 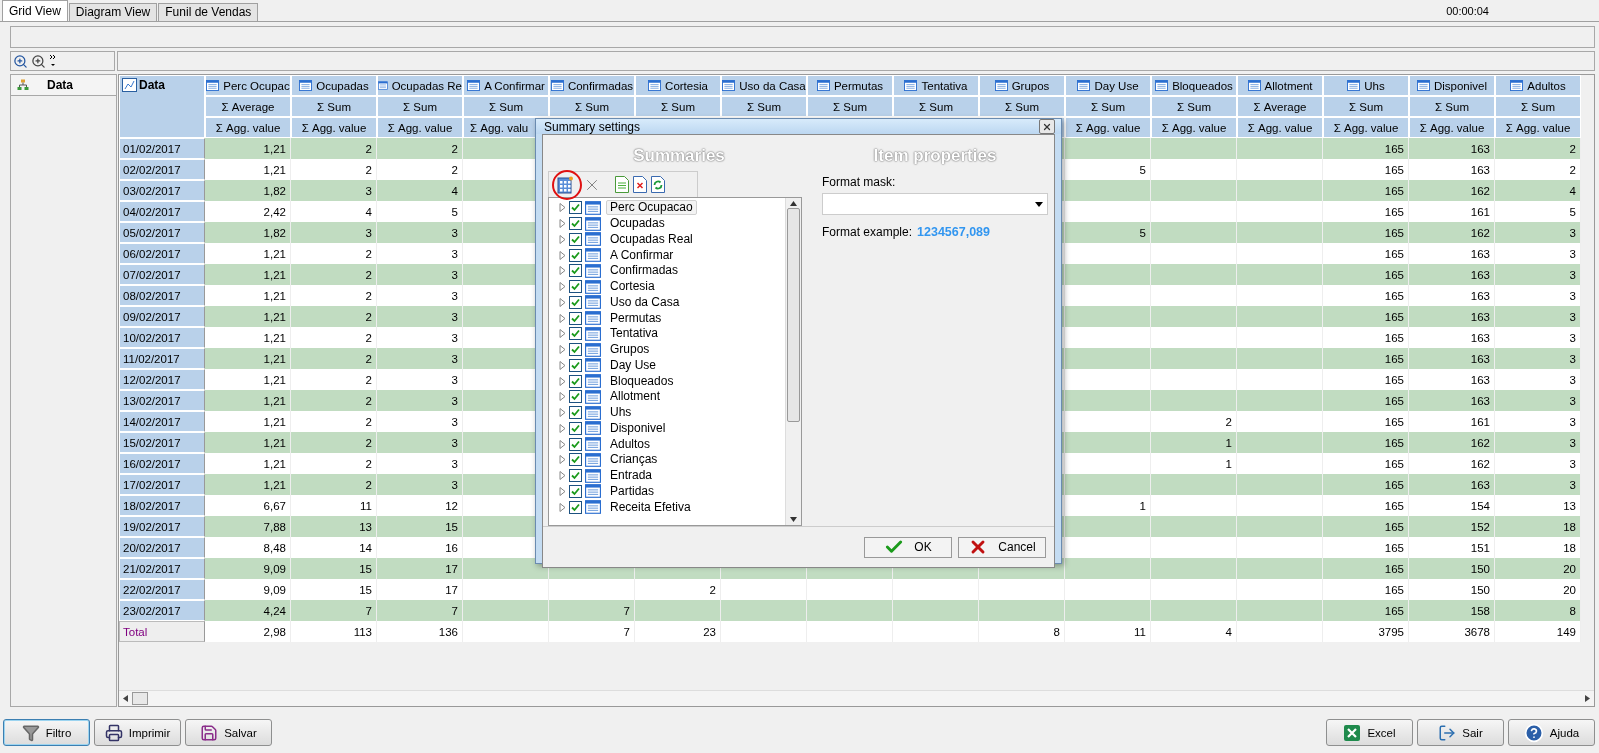 What do you see at coordinates (1002, 547) in the screenshot?
I see `cancel-button: Cancel` at bounding box center [1002, 547].